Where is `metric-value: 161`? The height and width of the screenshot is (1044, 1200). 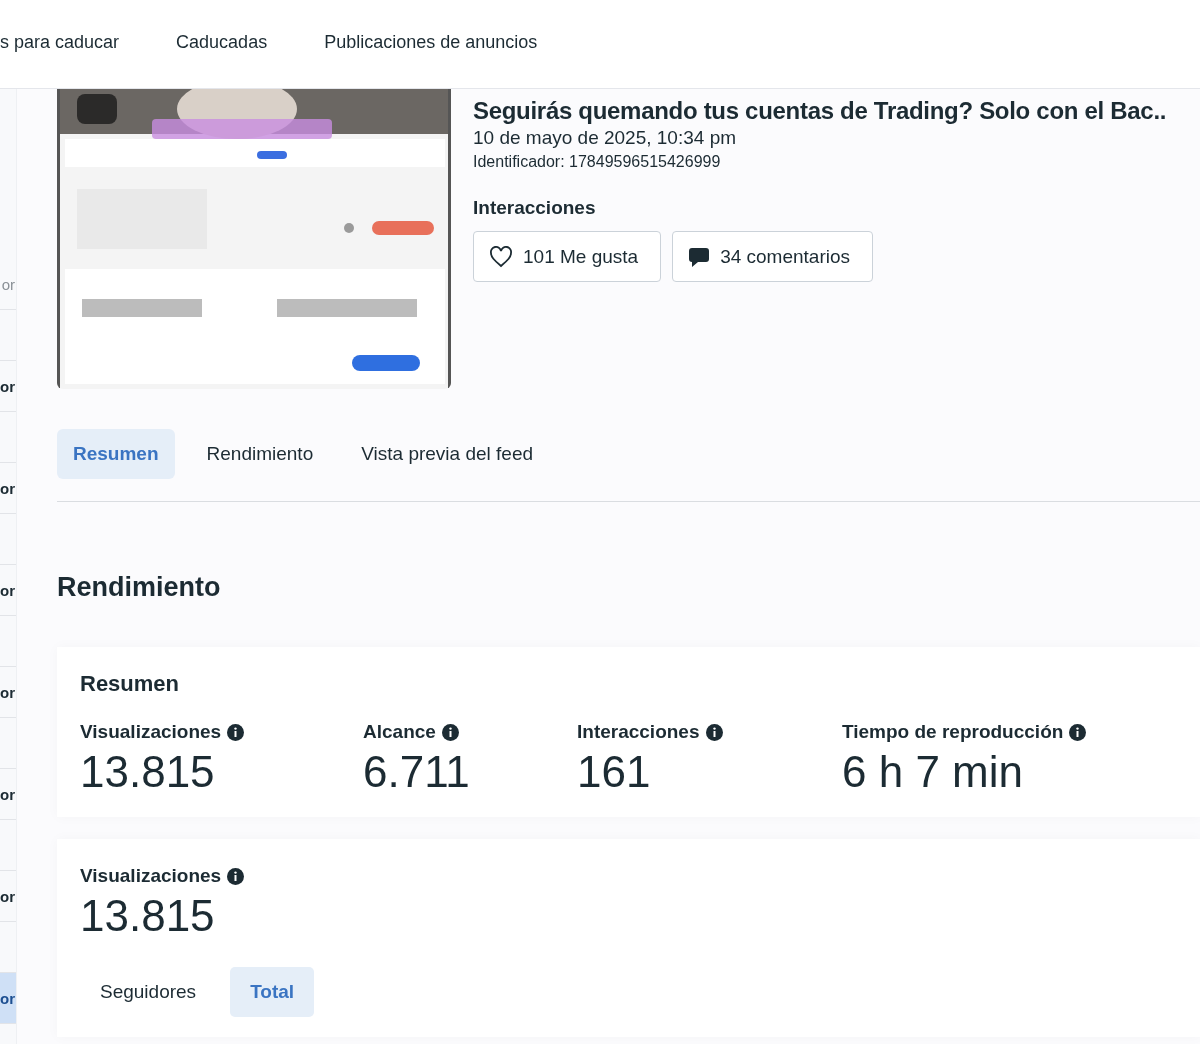
metric-value: 161 is located at coordinates (614, 772).